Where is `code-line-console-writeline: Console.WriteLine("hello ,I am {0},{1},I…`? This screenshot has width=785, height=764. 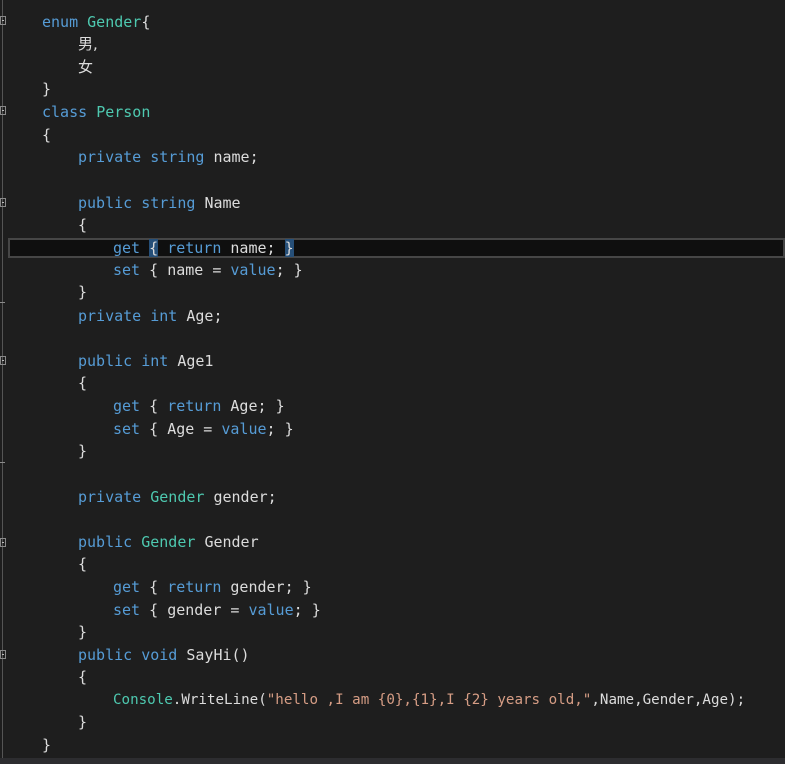 code-line-console-writeline: Console.WriteLine("hello ,I am {0},{1},I… is located at coordinates (429, 700).